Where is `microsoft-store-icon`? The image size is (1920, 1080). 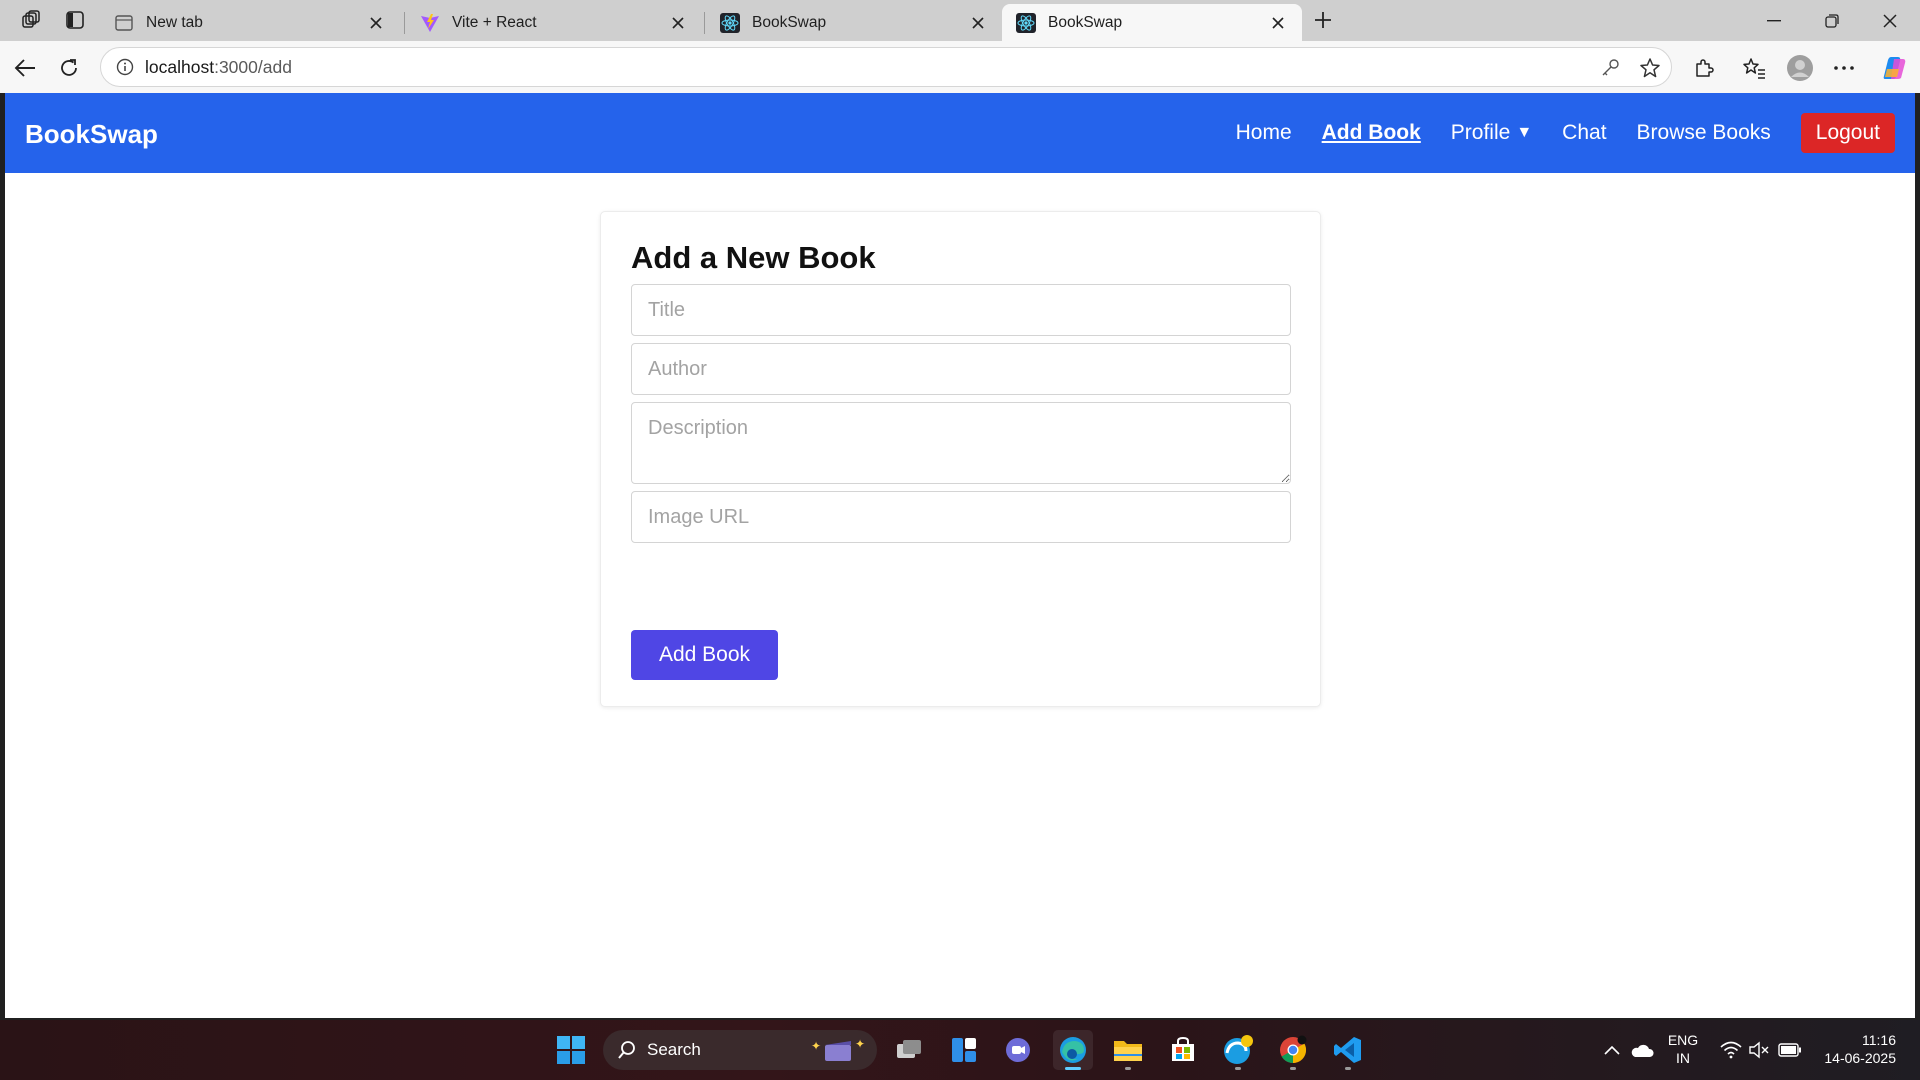 microsoft-store-icon is located at coordinates (1183, 1050).